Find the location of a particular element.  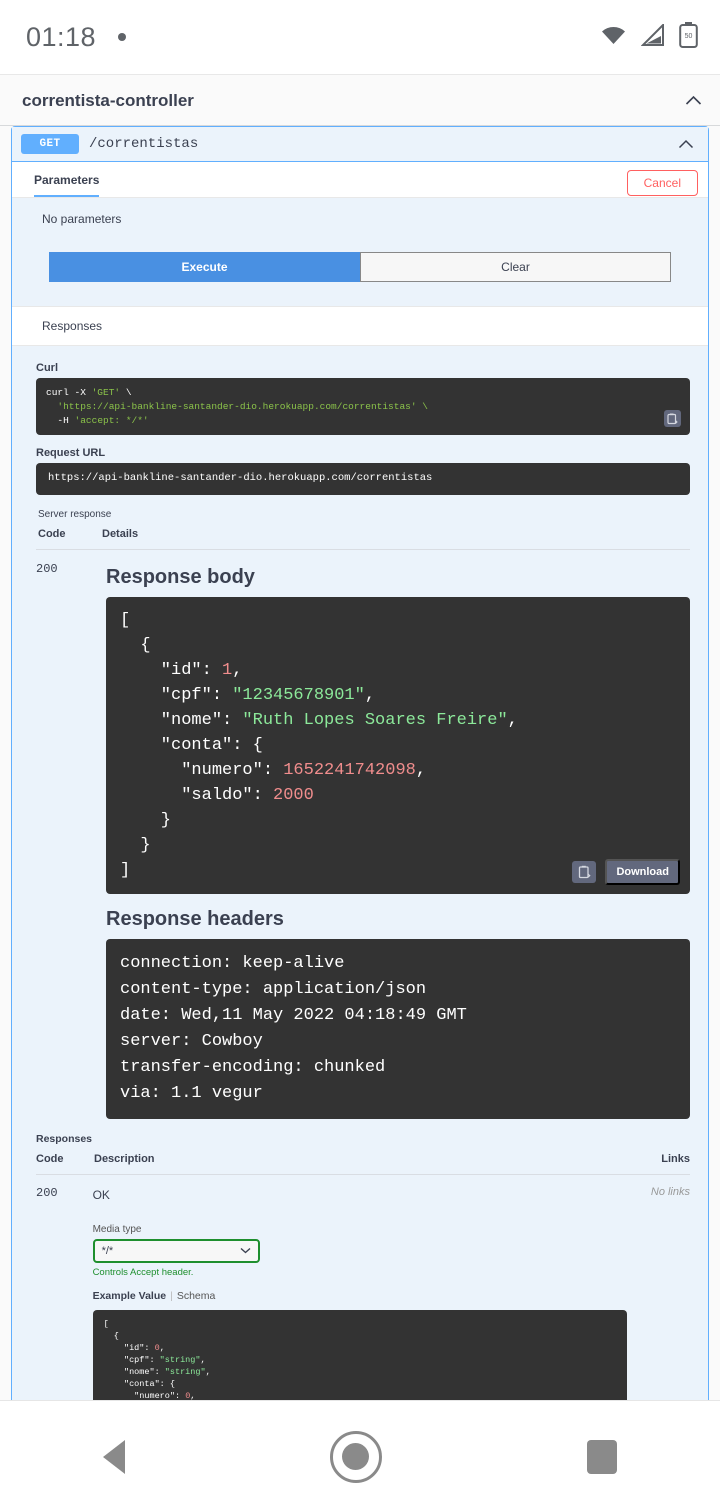

notification-dot-icon is located at coordinates (122, 37).